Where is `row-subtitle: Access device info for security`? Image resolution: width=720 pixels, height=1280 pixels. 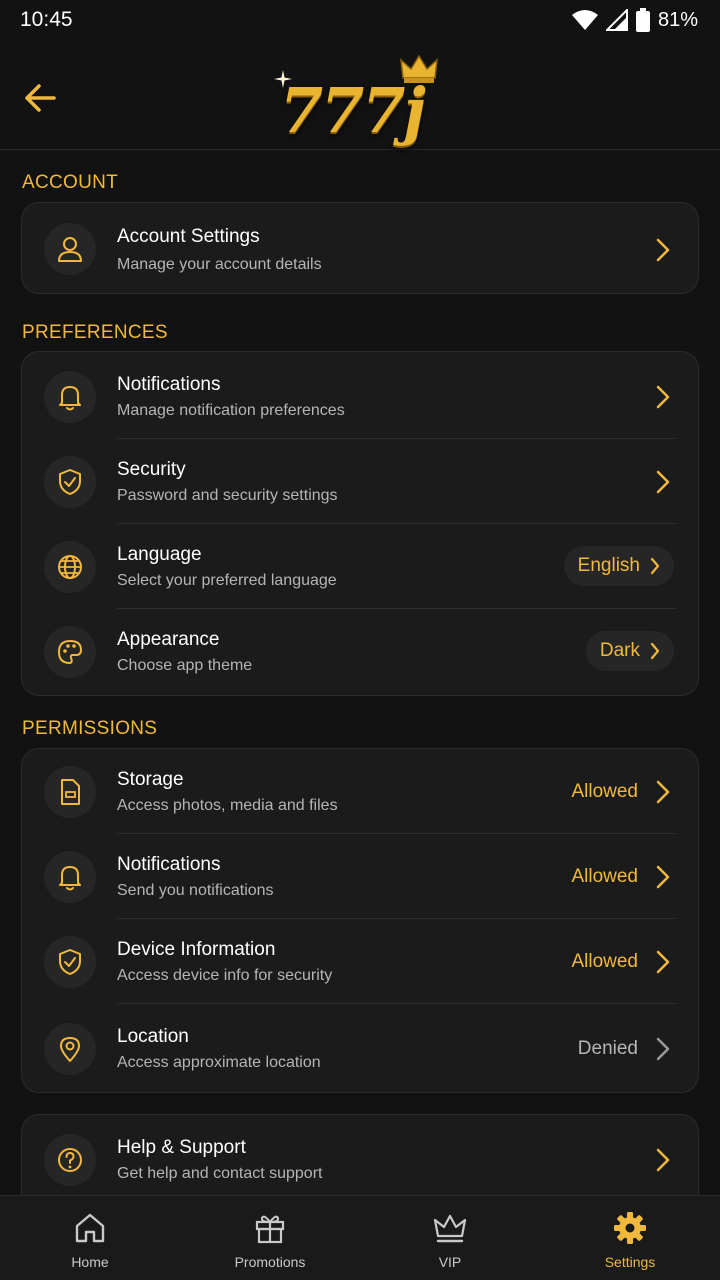
row-subtitle: Access device info for security is located at coordinates (225, 975).